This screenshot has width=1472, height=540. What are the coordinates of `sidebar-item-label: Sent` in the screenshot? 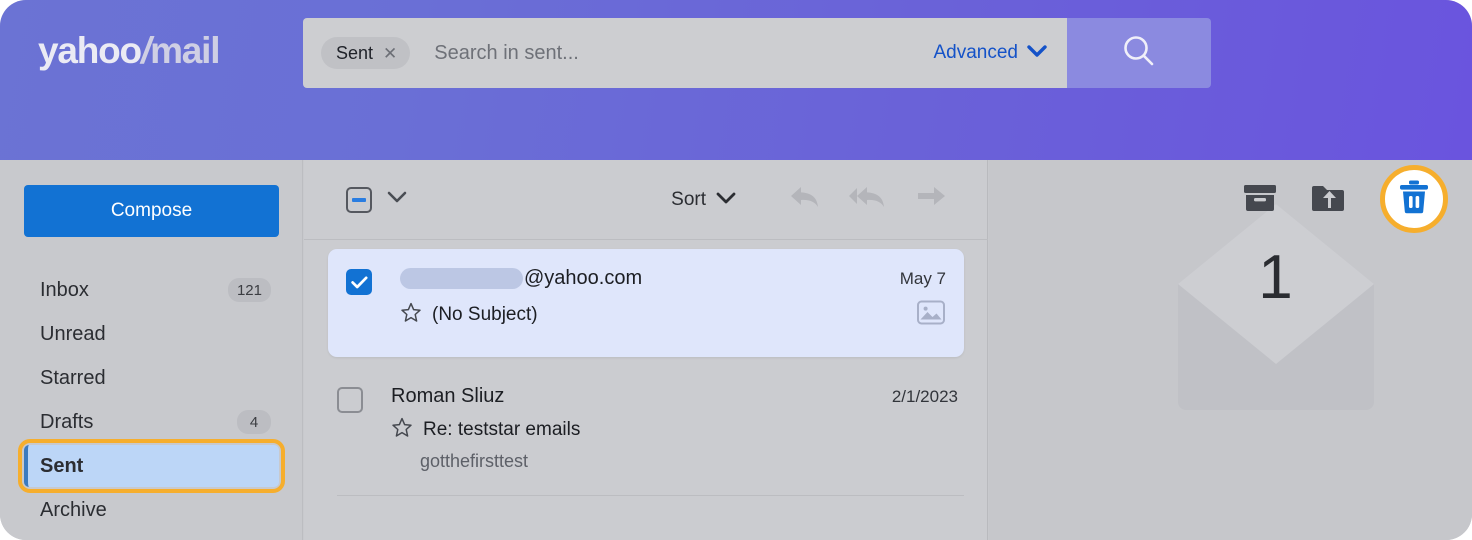 It's located at (62, 465).